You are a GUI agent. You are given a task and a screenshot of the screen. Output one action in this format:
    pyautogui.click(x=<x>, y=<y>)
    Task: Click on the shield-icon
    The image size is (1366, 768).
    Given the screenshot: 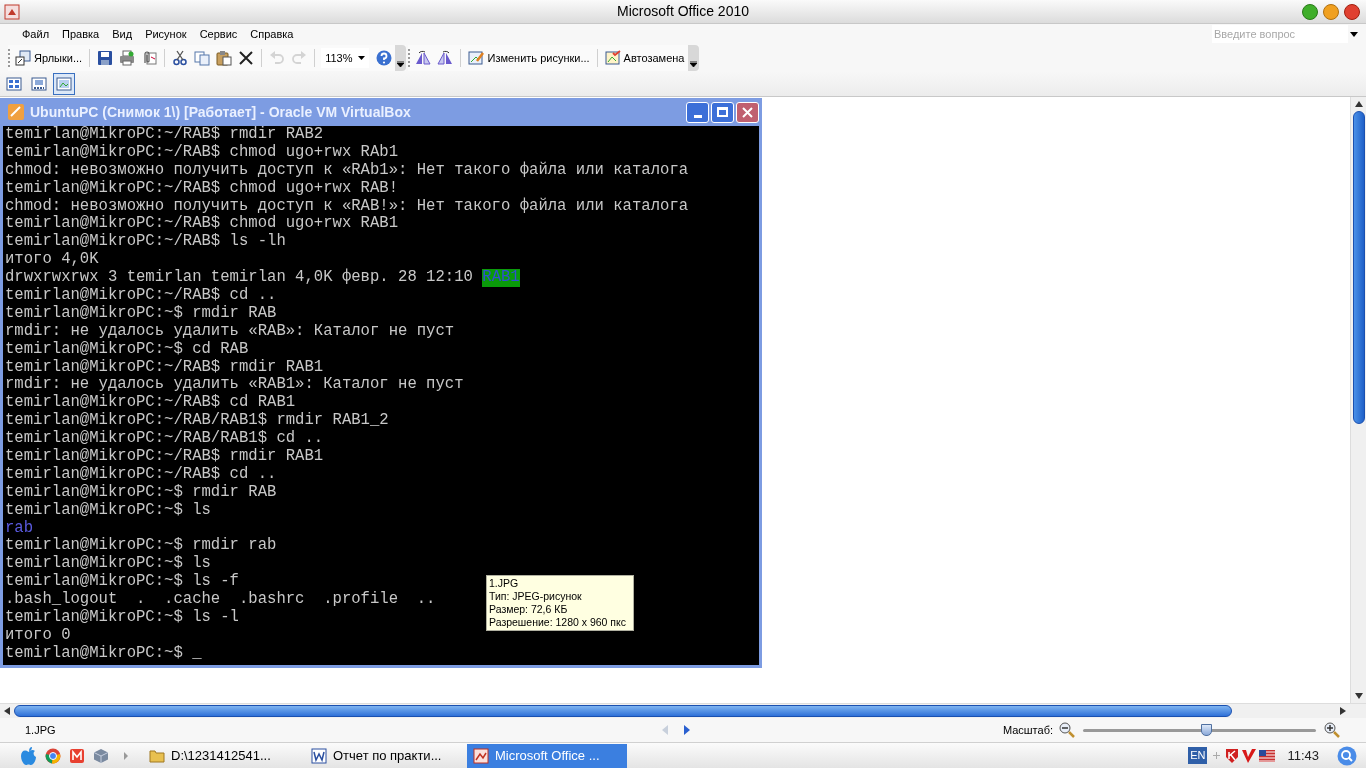 What is the action you would take?
    pyautogui.click(x=1232, y=755)
    